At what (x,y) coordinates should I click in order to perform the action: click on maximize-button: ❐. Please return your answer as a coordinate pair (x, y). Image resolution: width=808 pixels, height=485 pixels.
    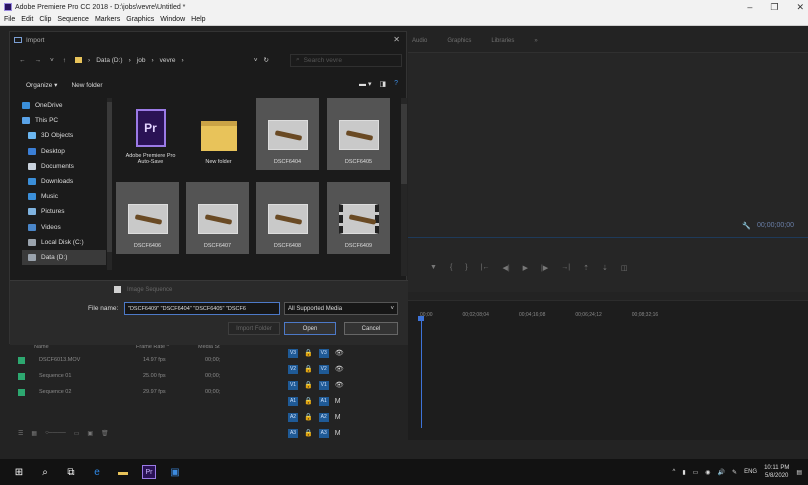
    Looking at the image, I should click on (774, 7).